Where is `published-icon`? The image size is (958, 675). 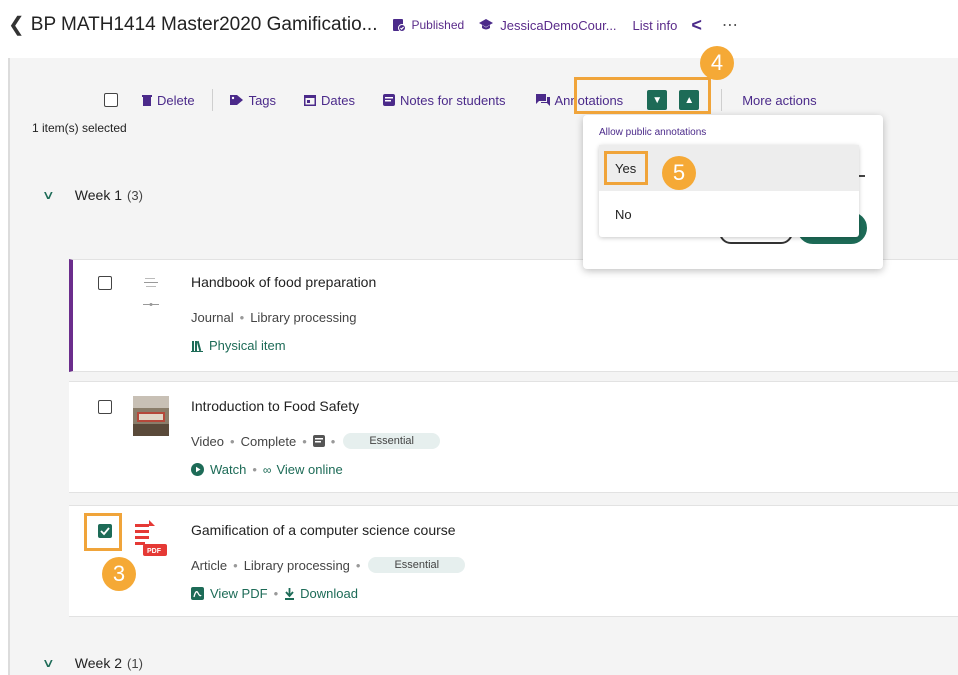 published-icon is located at coordinates (399, 25).